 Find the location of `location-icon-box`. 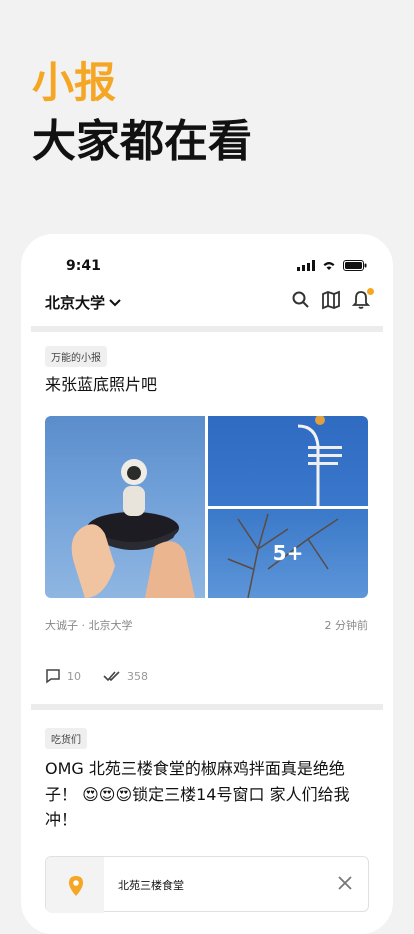

location-icon-box is located at coordinates (75, 885).